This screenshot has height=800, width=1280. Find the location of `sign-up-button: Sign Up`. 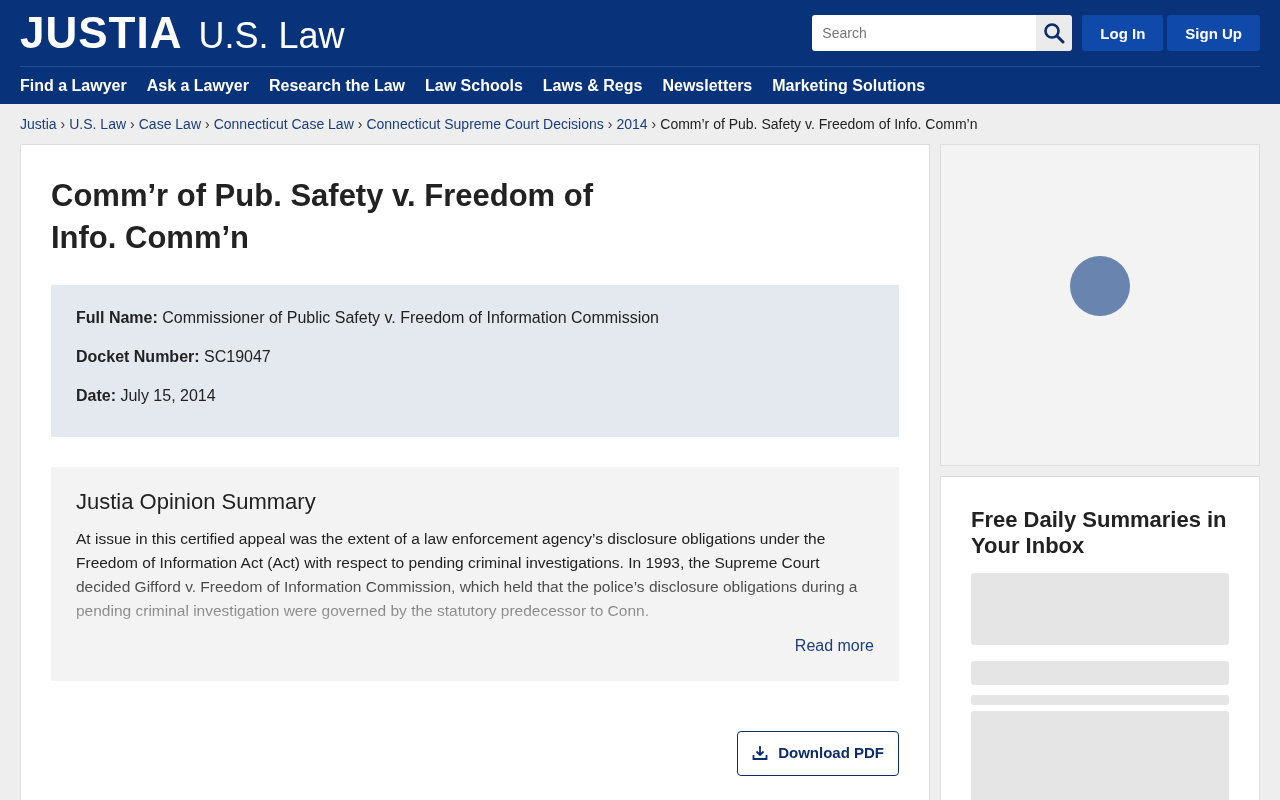

sign-up-button: Sign Up is located at coordinates (1213, 33).